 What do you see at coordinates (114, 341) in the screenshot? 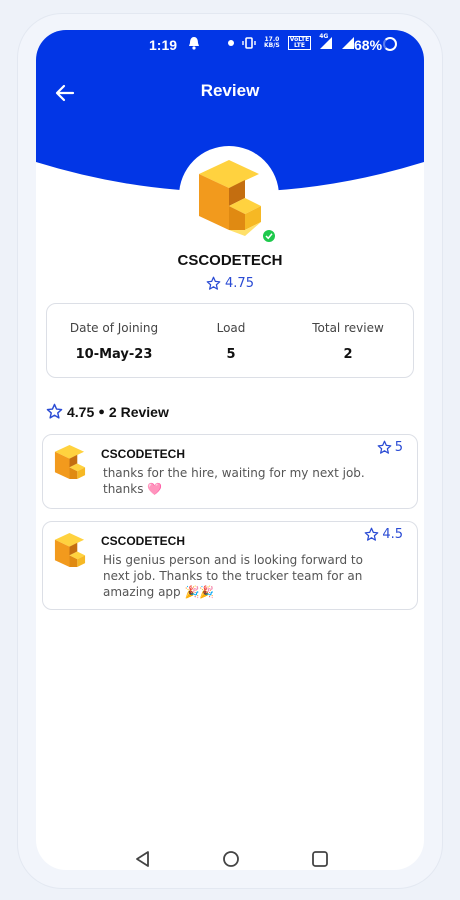
I see `stat-date-of-joining: Date of Joining 10-May-23` at bounding box center [114, 341].